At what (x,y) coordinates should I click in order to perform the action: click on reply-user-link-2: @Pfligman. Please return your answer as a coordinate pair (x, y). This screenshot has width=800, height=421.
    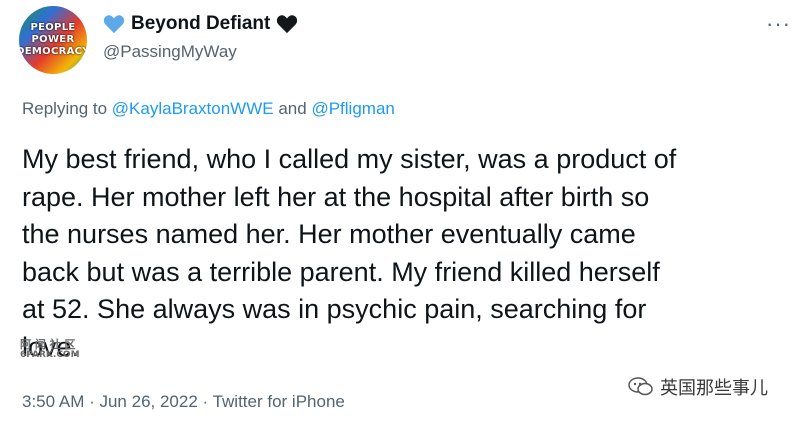
    Looking at the image, I should click on (352, 108).